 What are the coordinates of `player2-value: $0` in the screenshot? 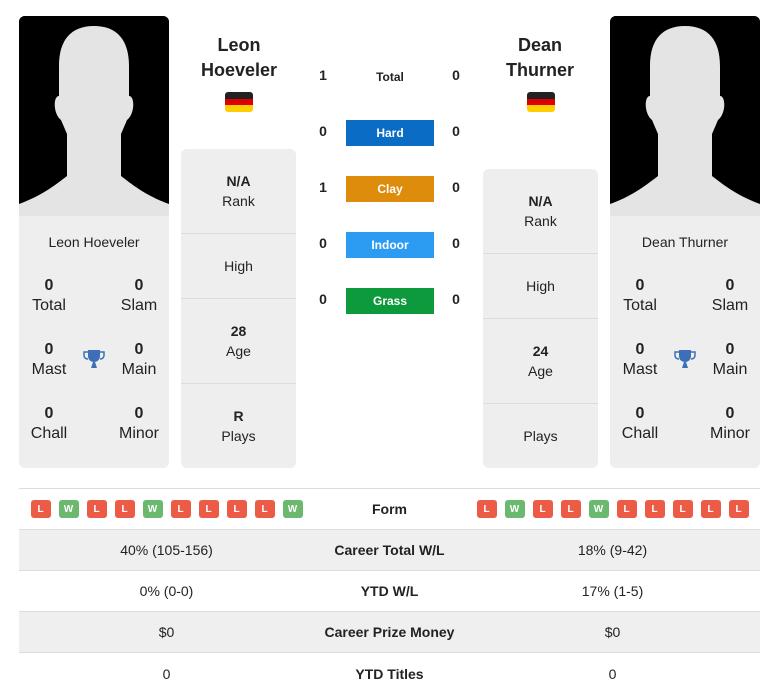 It's located at (612, 632).